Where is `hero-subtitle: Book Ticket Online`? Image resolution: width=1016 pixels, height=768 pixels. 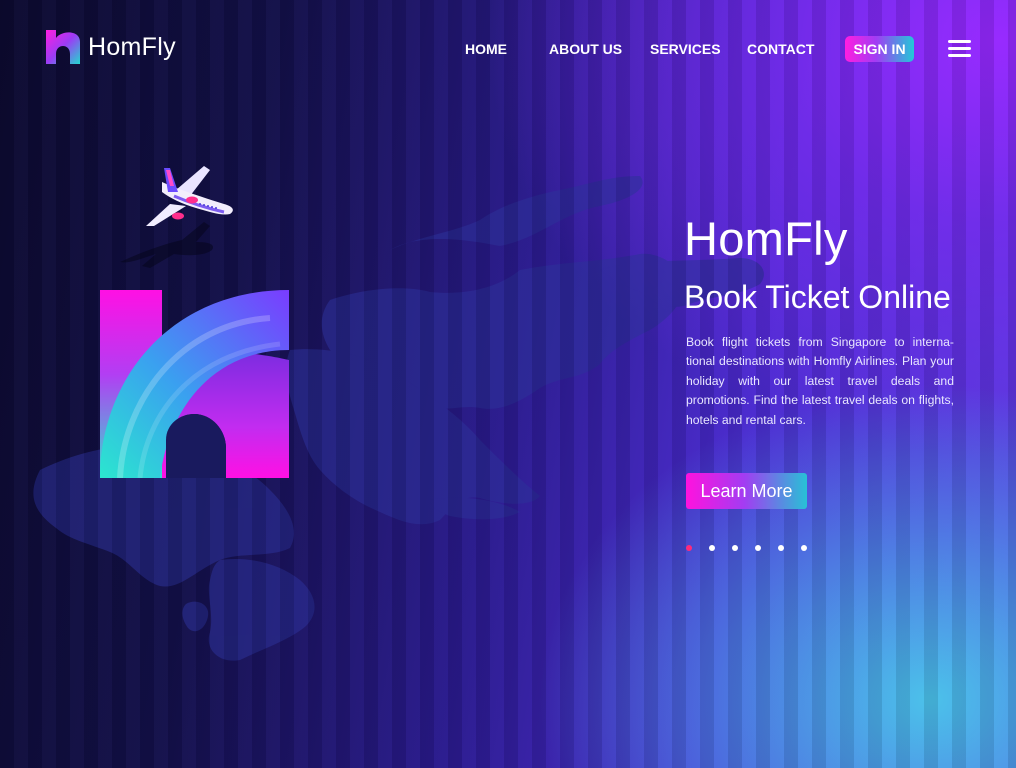 hero-subtitle: Book Ticket Online is located at coordinates (817, 297).